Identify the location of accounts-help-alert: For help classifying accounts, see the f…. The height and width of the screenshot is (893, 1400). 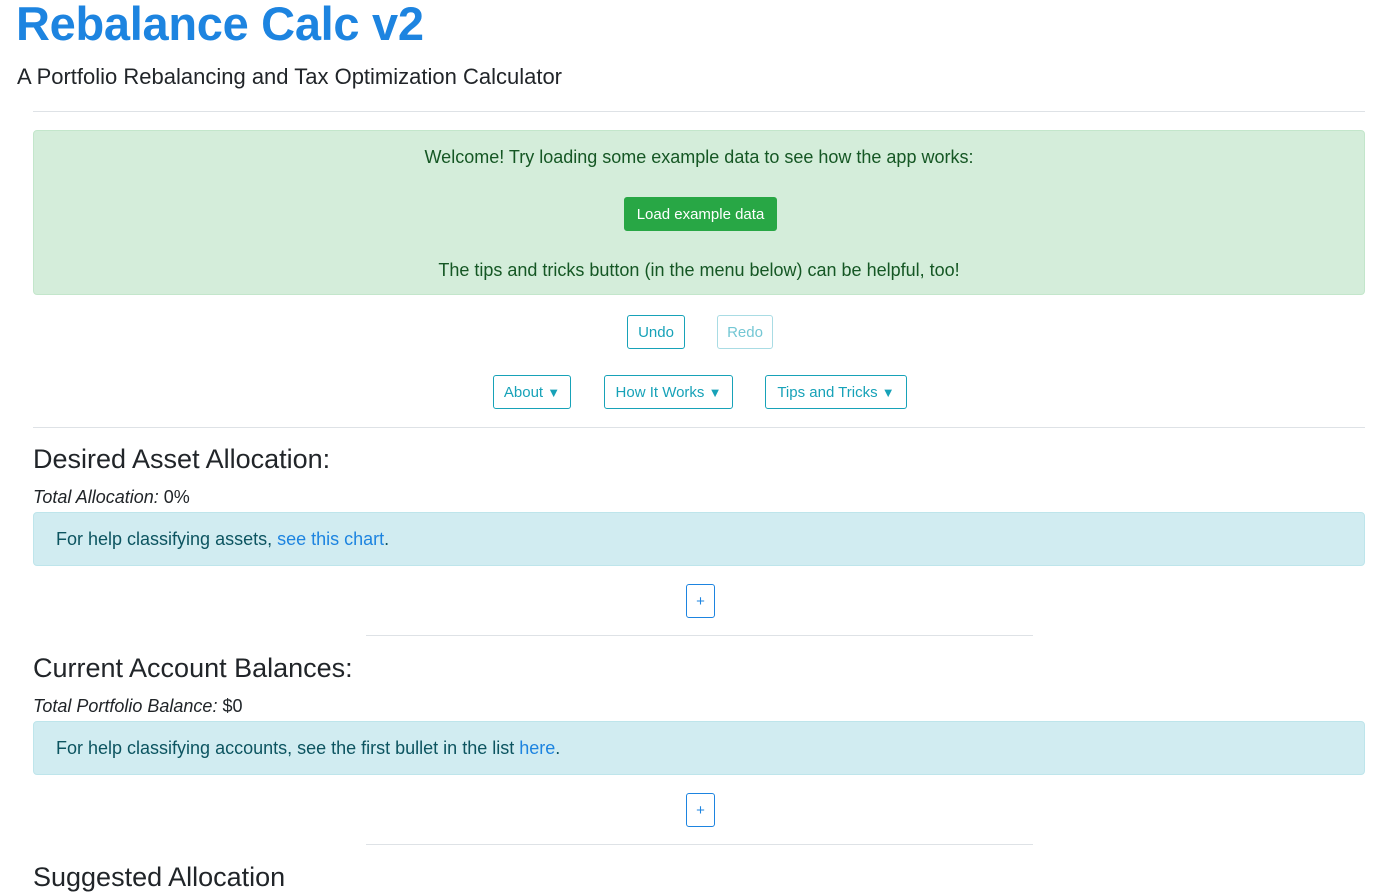
(699, 748).